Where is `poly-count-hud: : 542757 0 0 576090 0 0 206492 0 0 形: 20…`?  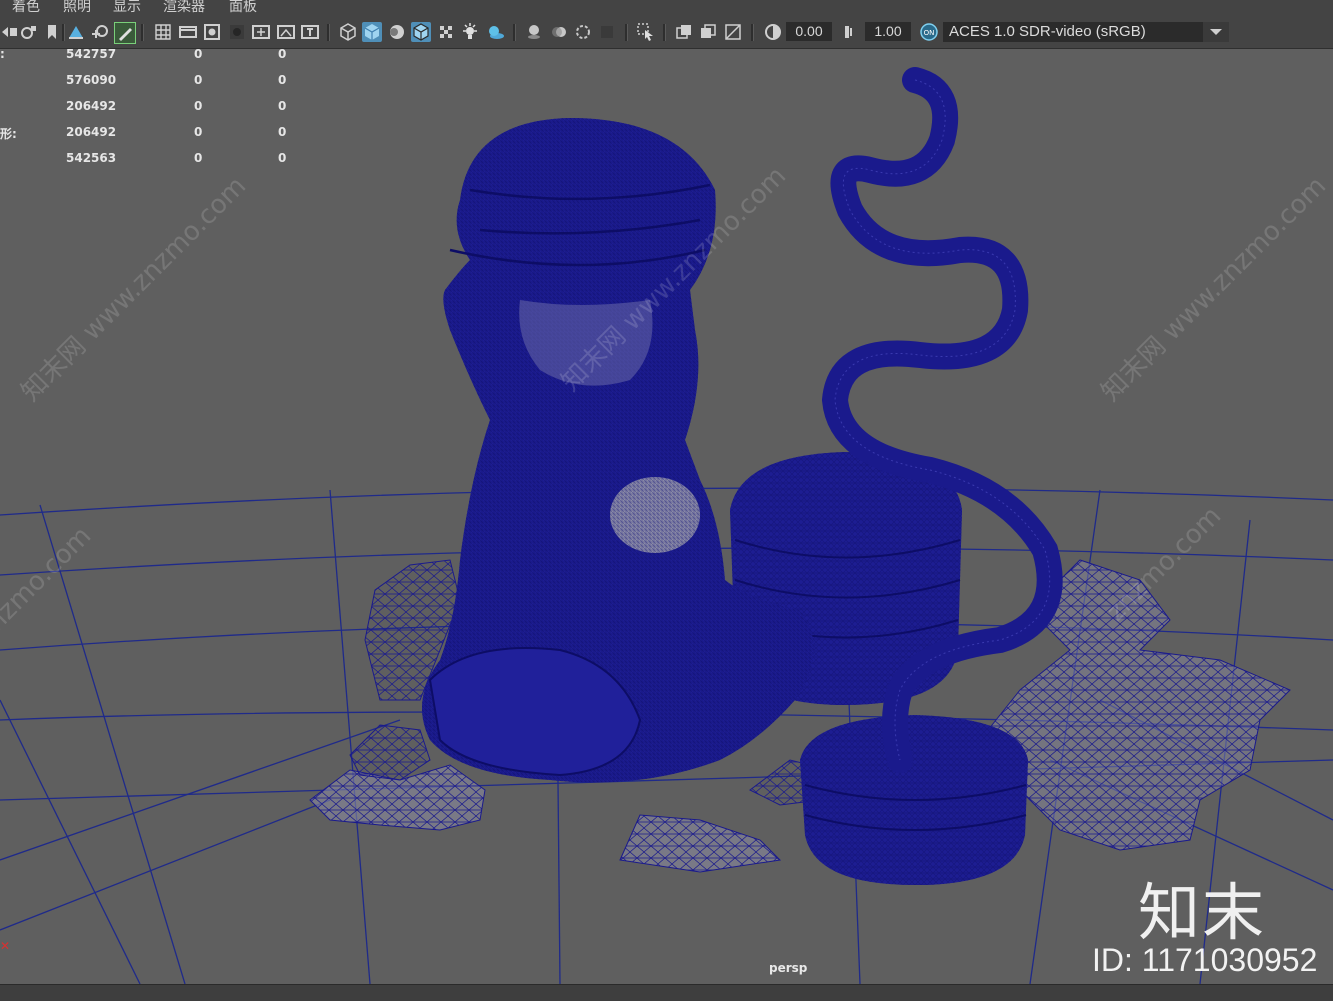
poly-count-hud: : 542757 0 0 576090 0 0 206492 0 0 形: 20… is located at coordinates (150, 109).